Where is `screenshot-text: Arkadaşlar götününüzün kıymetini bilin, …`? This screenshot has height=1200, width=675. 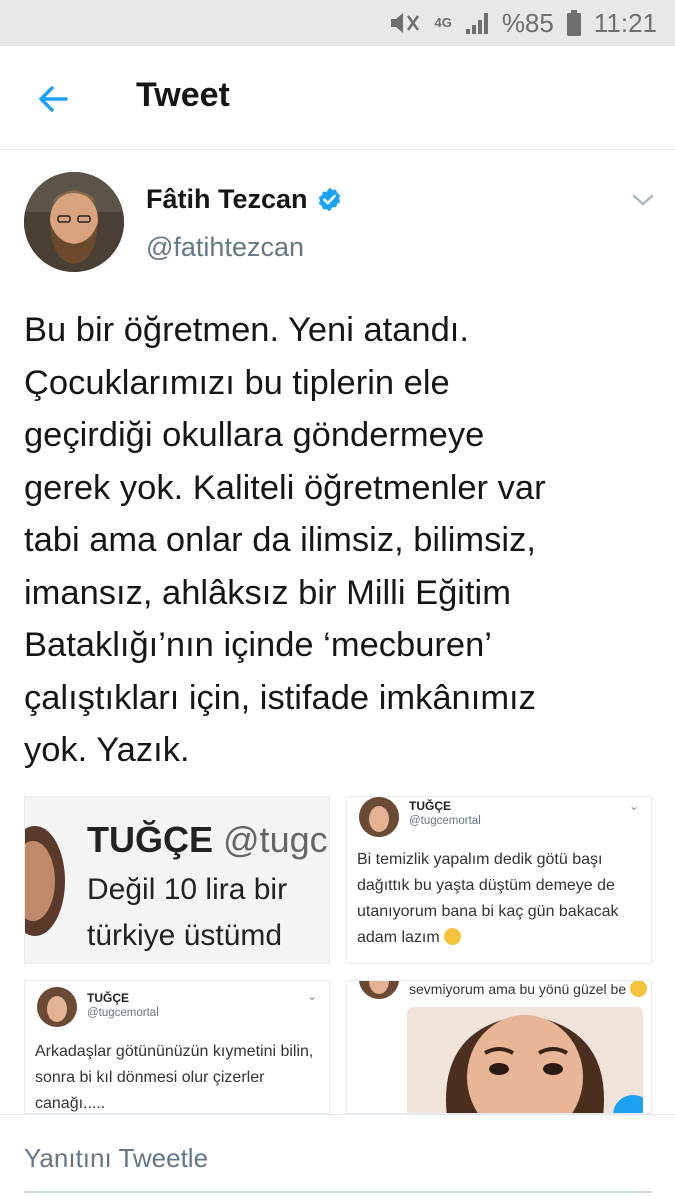
screenshot-text: Arkadaşlar götününüzün kıymetini bilin, … is located at coordinates (174, 1076).